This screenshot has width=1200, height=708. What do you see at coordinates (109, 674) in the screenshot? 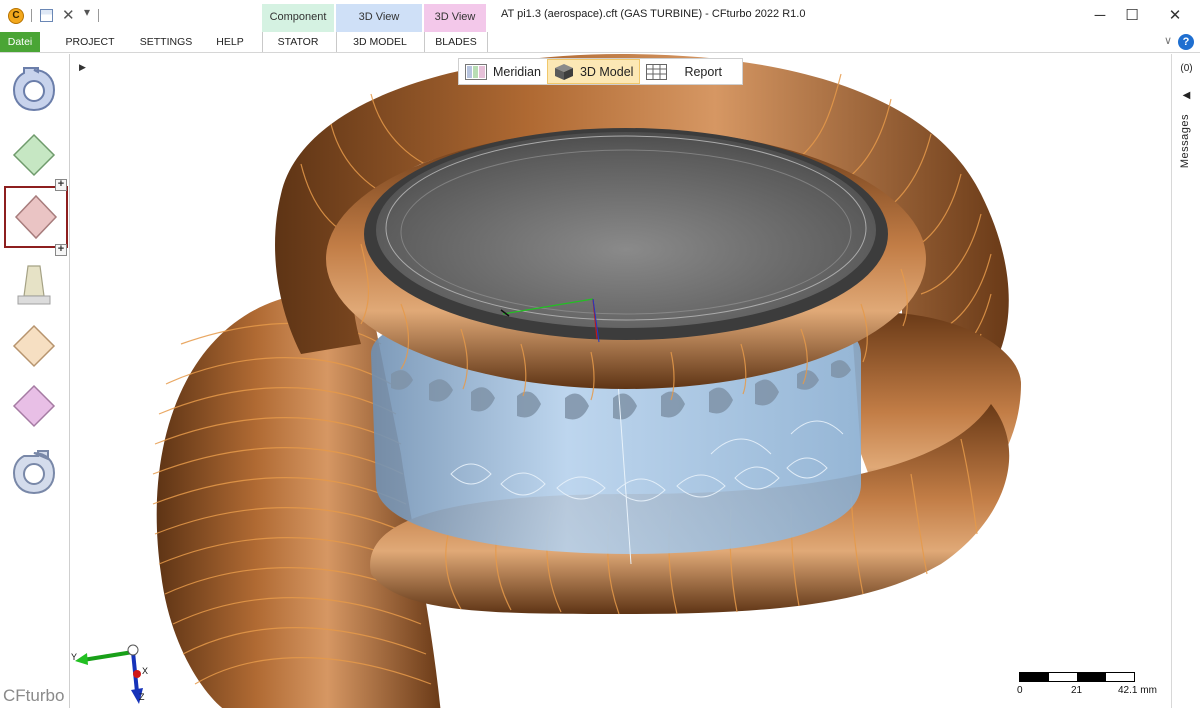
I see `orientation-triad` at bounding box center [109, 674].